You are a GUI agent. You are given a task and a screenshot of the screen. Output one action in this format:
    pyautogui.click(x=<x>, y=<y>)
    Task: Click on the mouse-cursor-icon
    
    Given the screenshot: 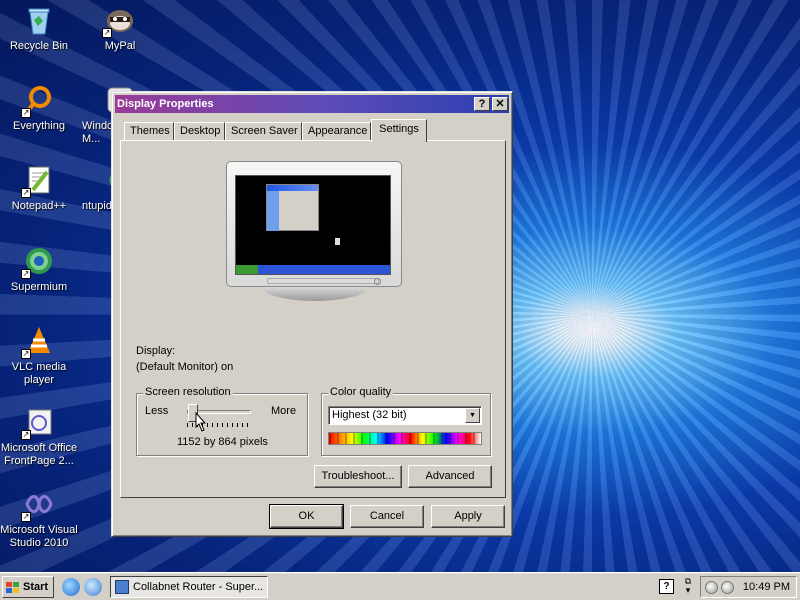 What is the action you would take?
    pyautogui.click(x=199, y=421)
    